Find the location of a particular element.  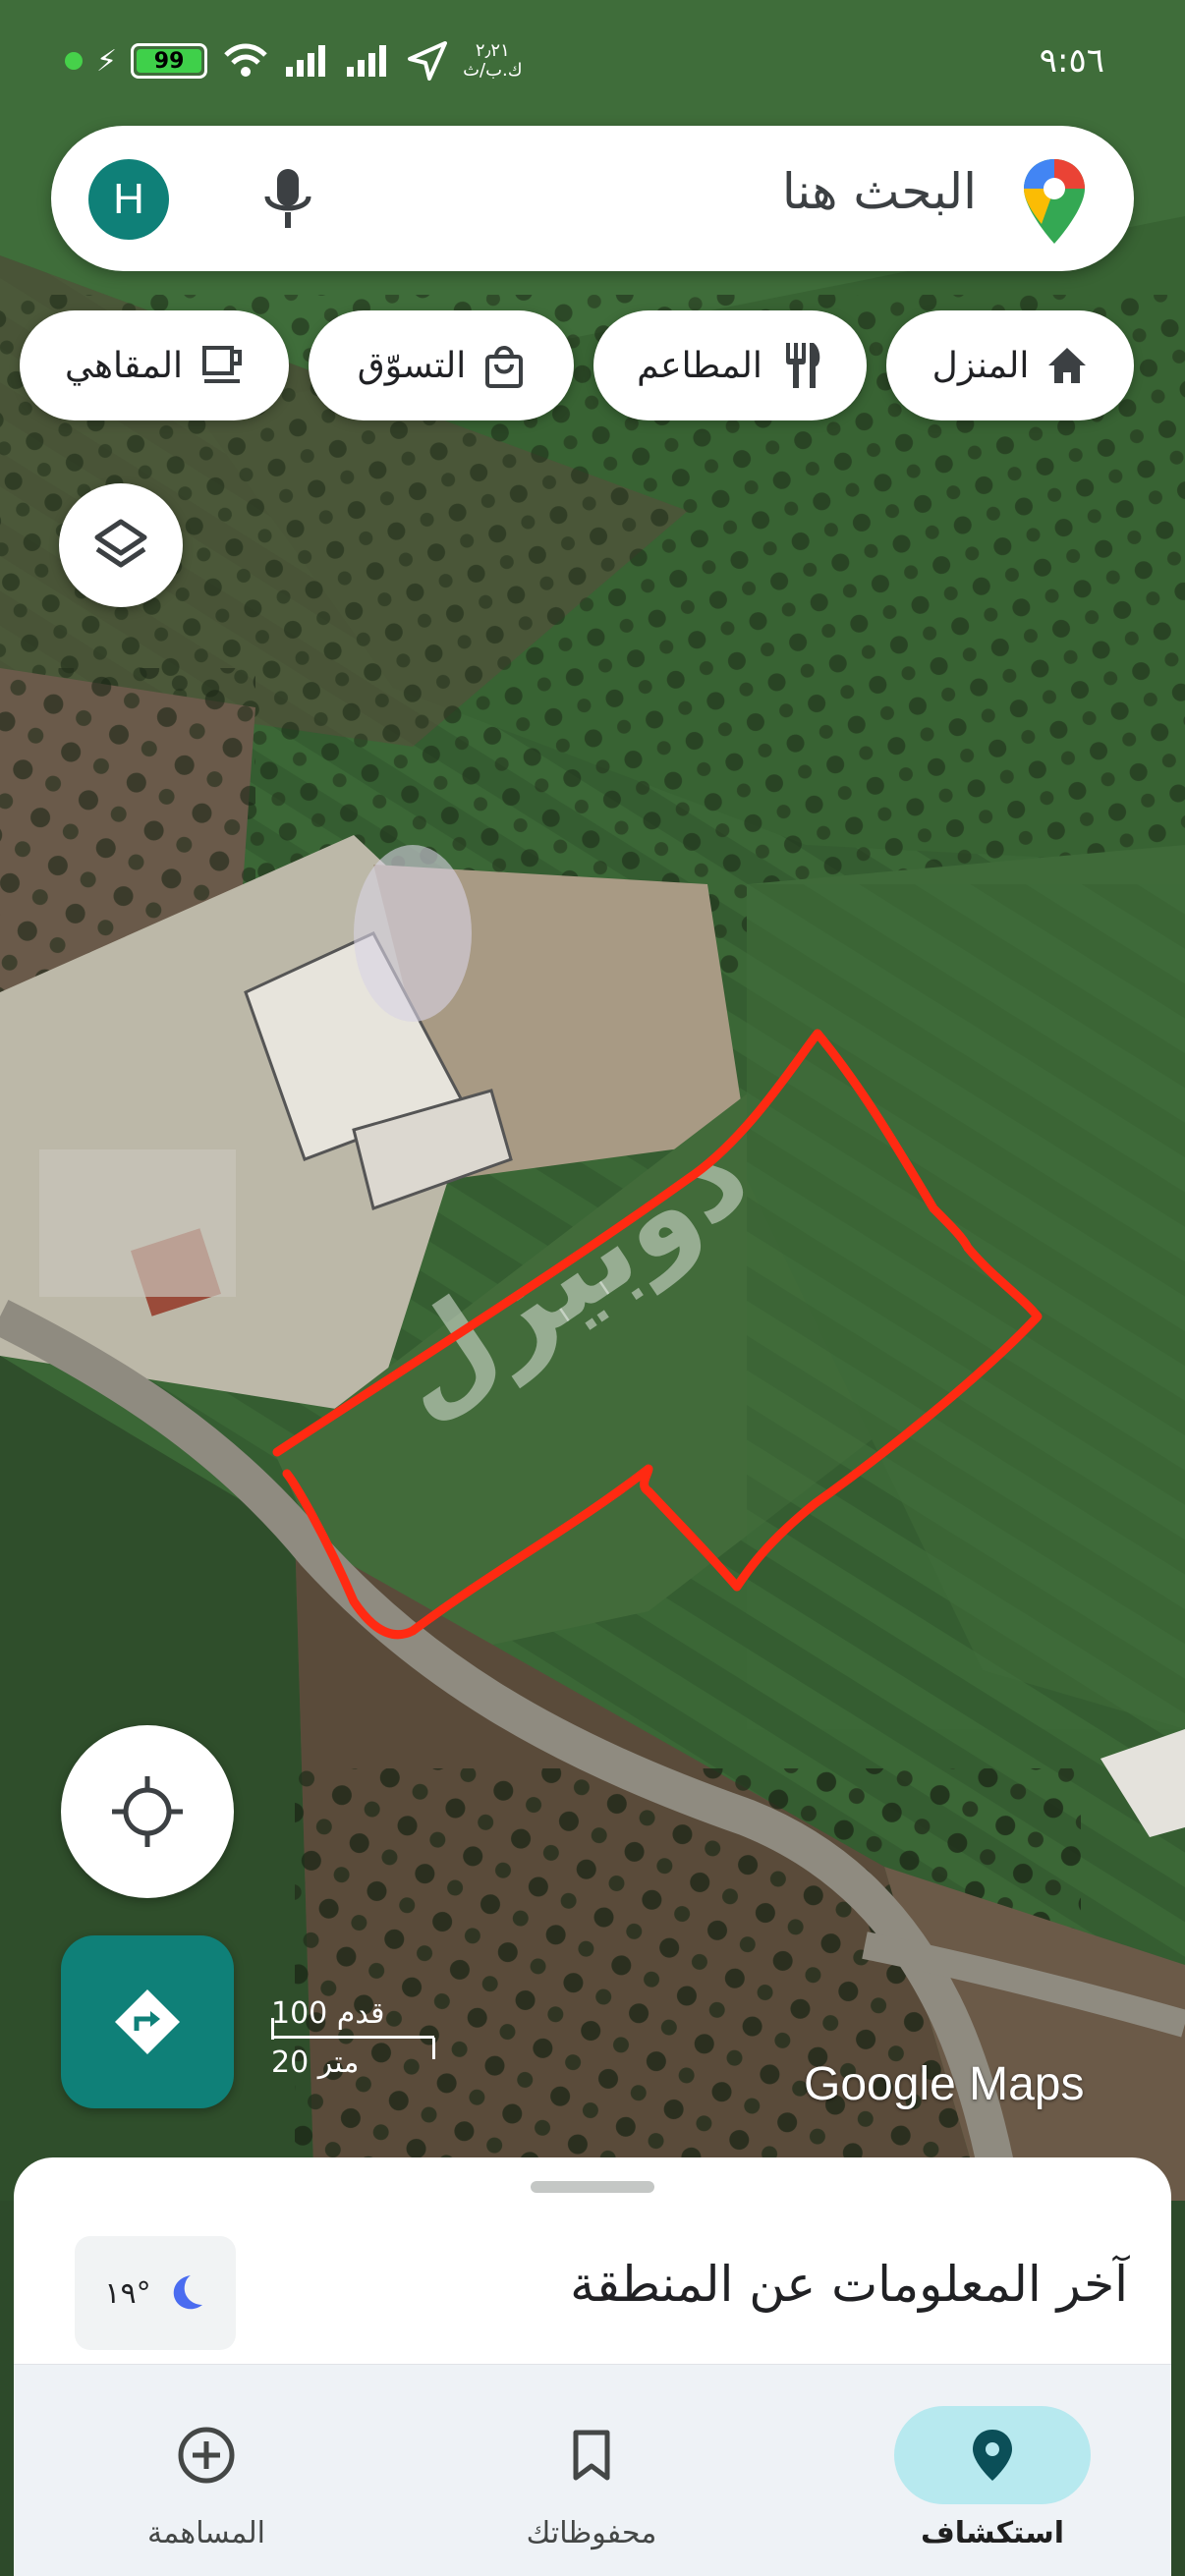

location-pin-icon is located at coordinates (993, 2455).